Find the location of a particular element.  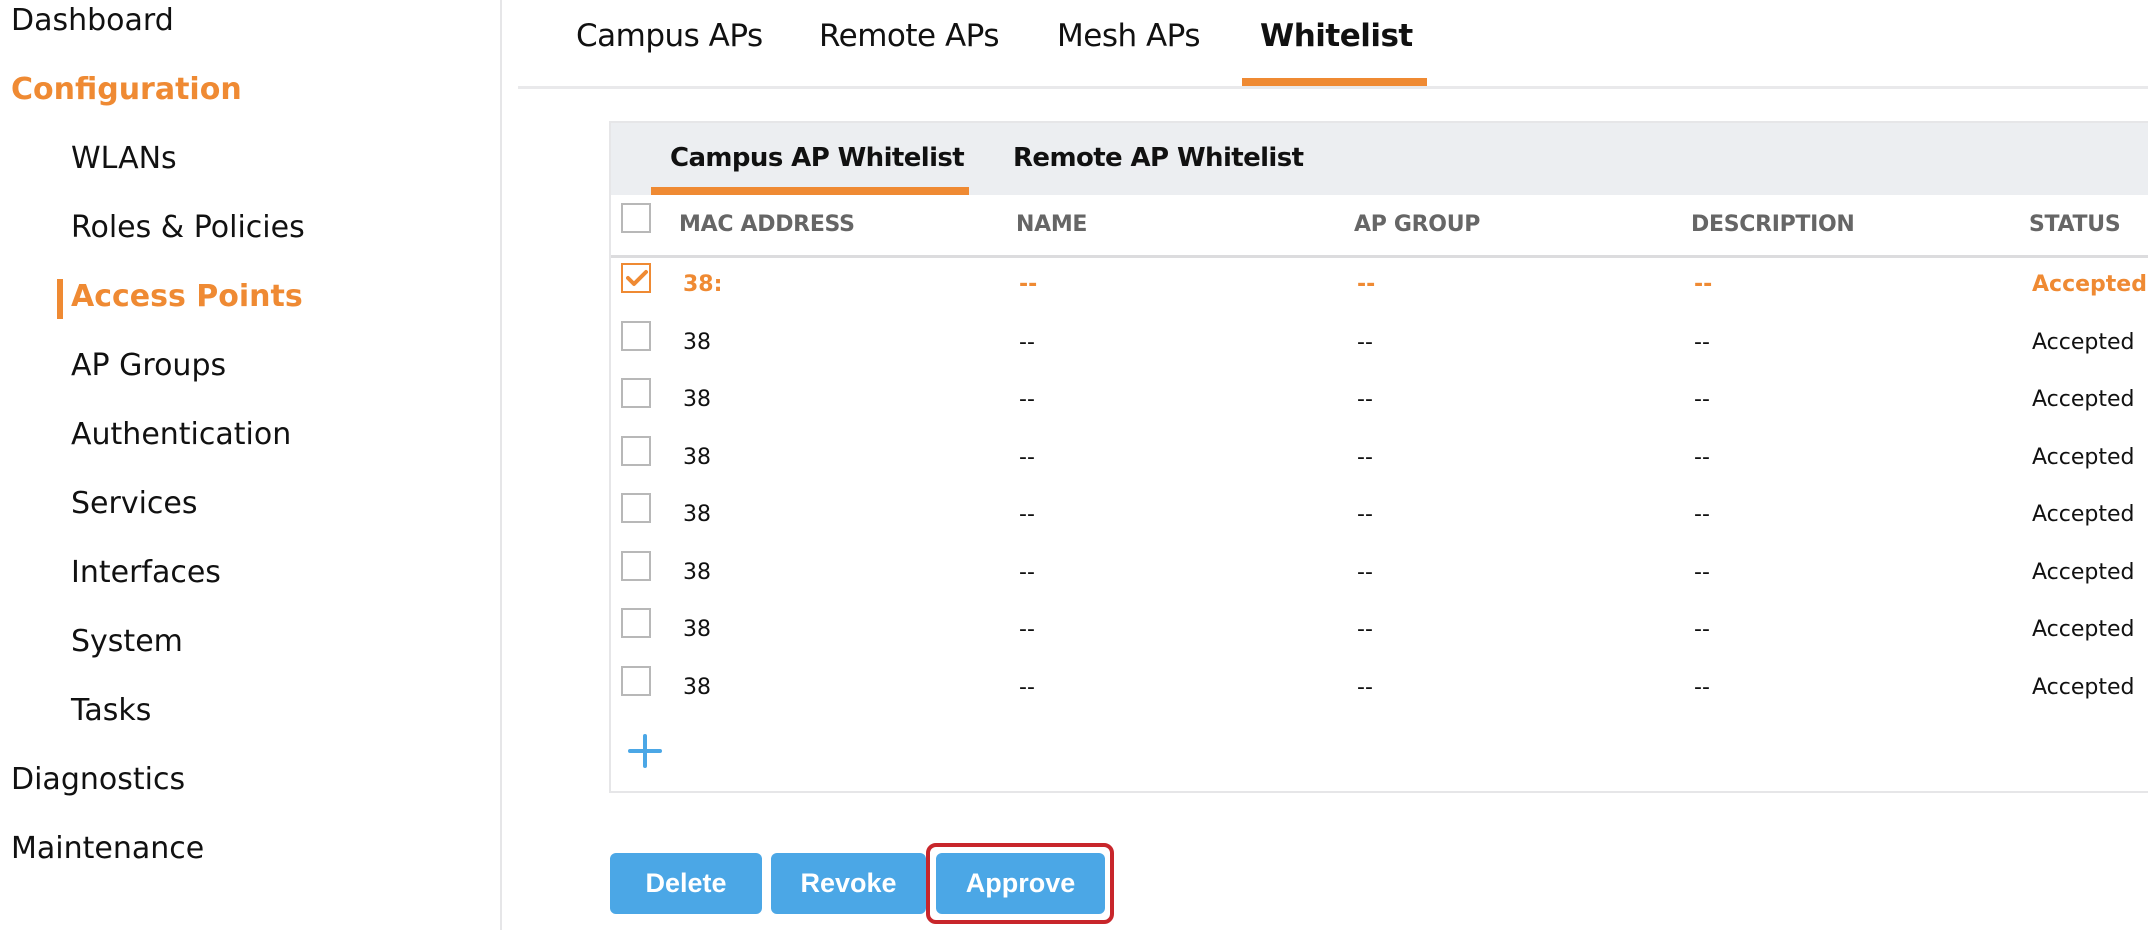

tab-remote-aps: Remote APs is located at coordinates (909, 36).